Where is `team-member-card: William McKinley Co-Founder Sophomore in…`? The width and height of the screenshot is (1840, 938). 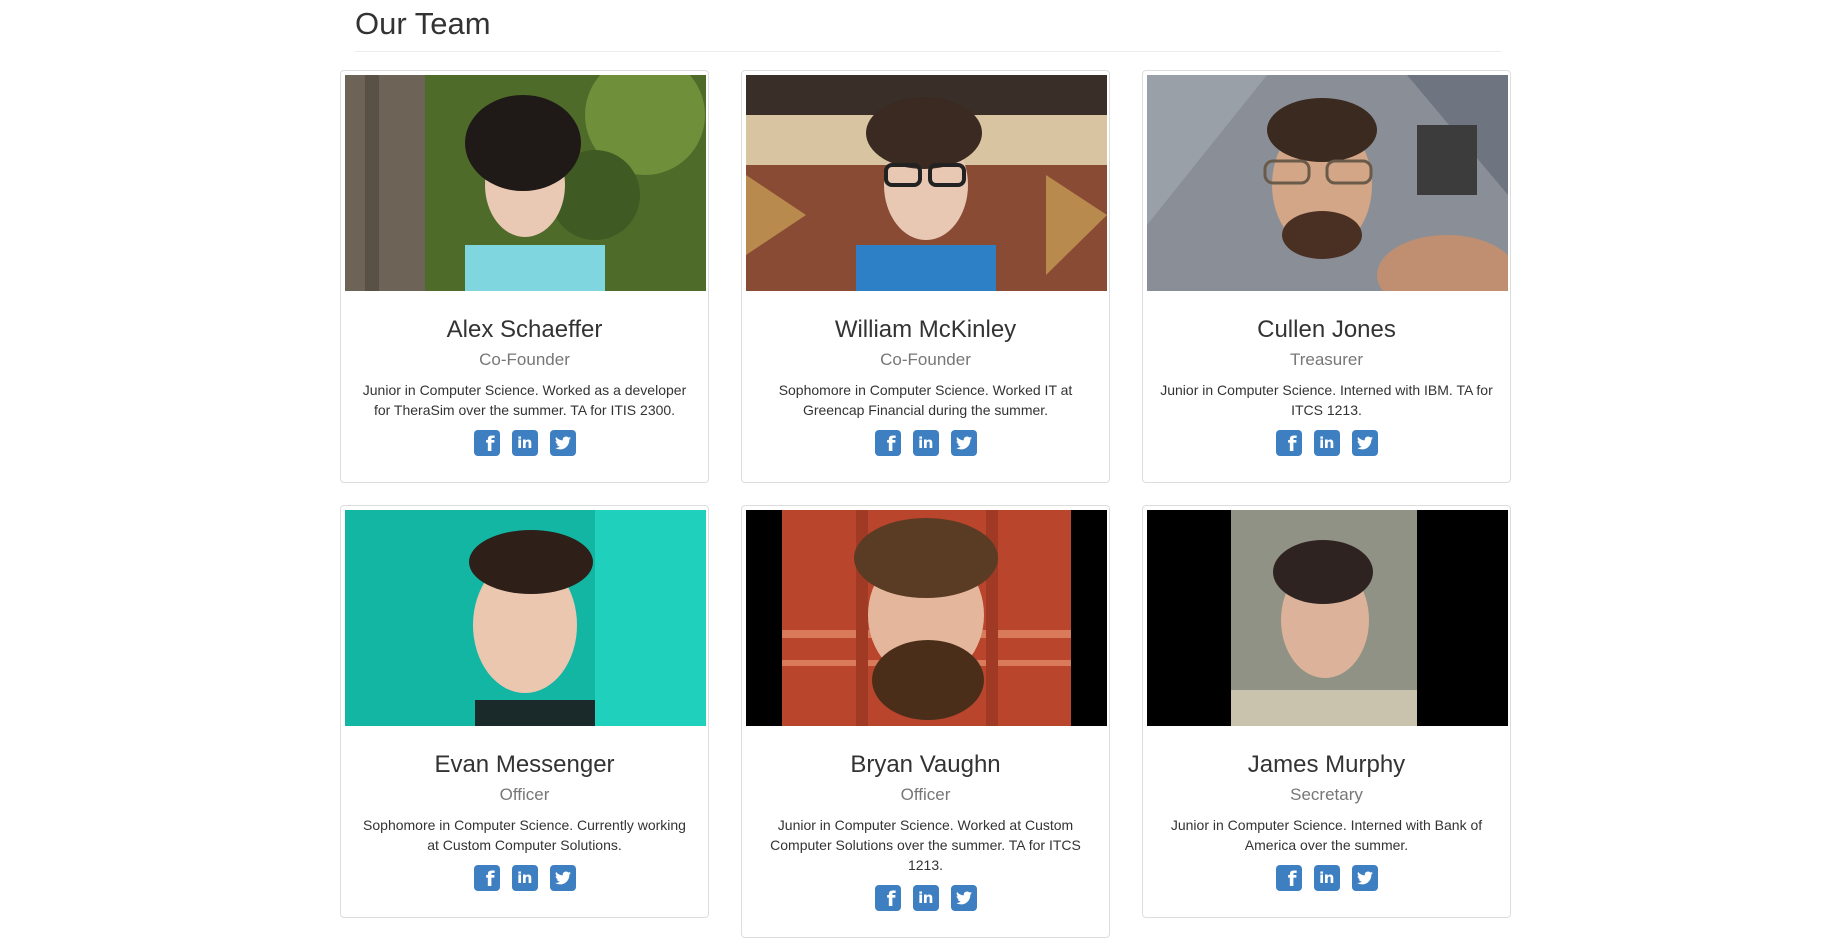 team-member-card: William McKinley Co-Founder Sophomore in… is located at coordinates (925, 276).